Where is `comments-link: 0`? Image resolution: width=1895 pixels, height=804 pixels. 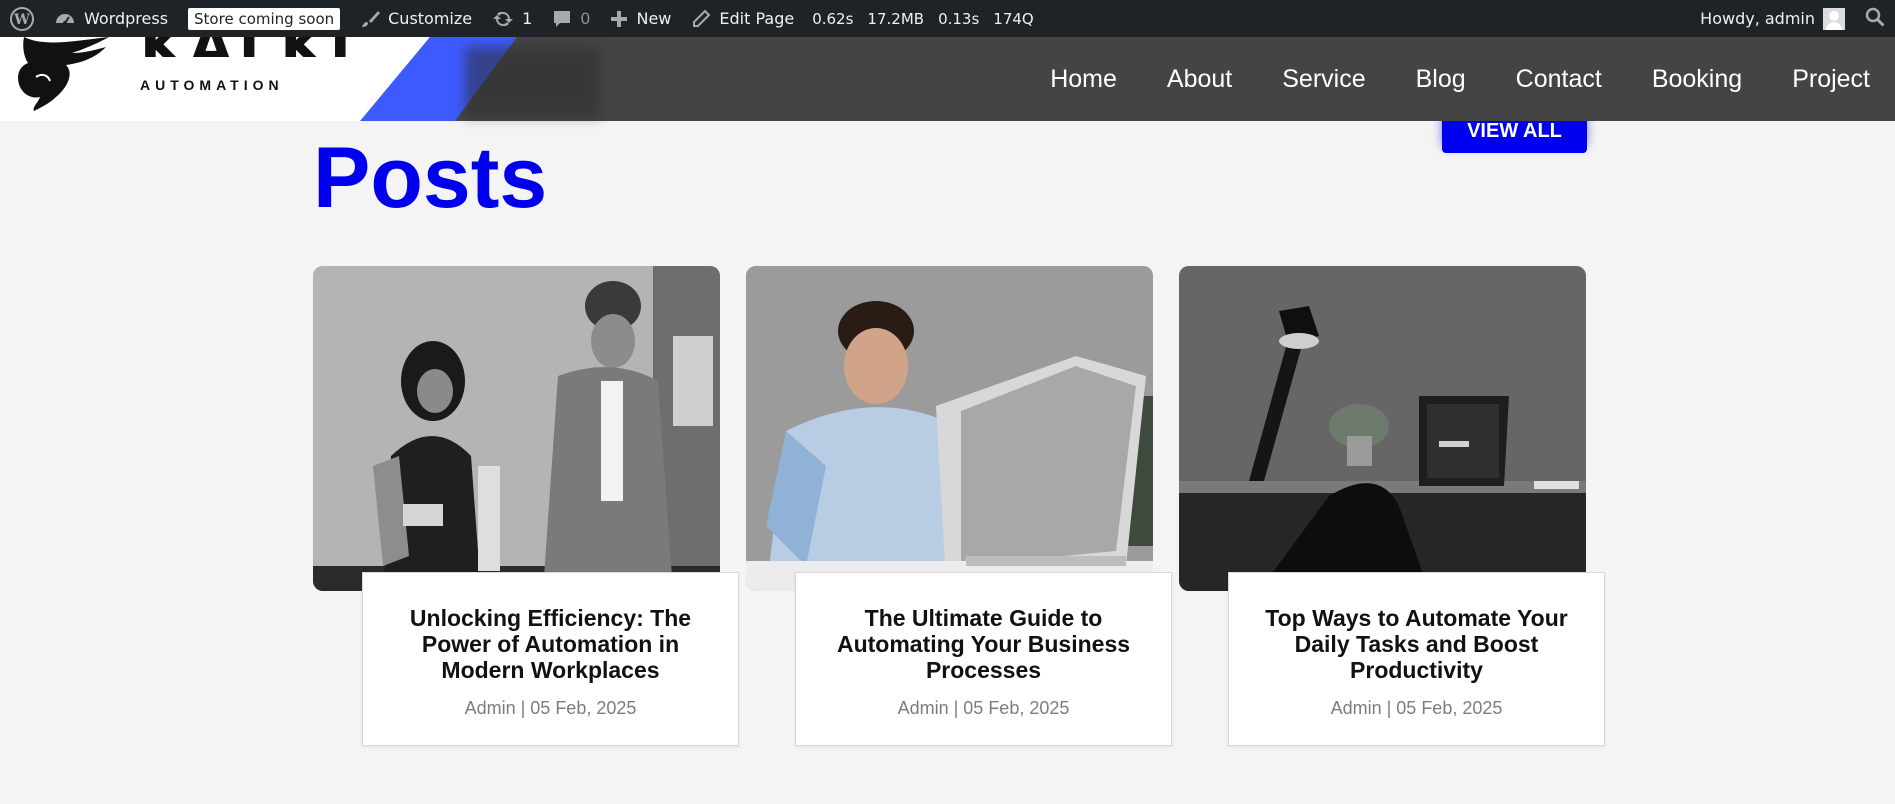 comments-link: 0 is located at coordinates (571, 18).